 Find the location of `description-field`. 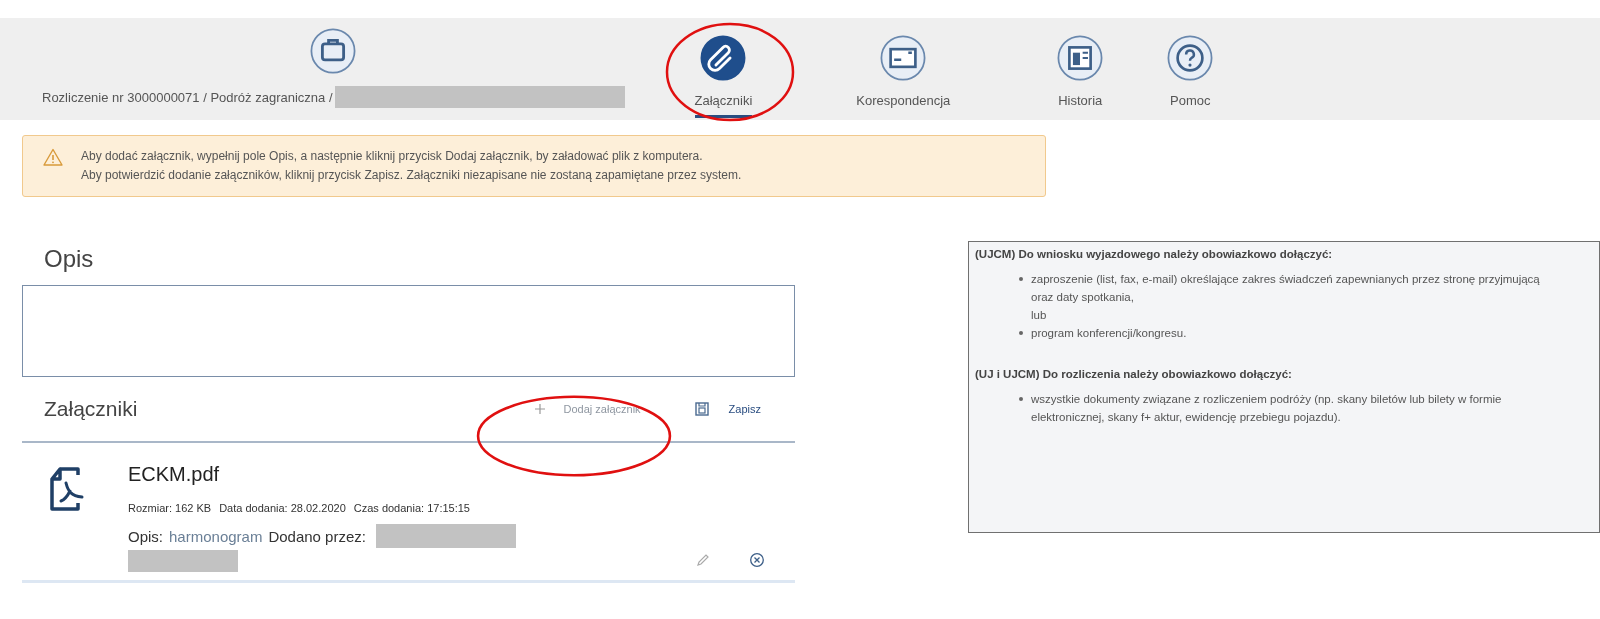

description-field is located at coordinates (408, 331).